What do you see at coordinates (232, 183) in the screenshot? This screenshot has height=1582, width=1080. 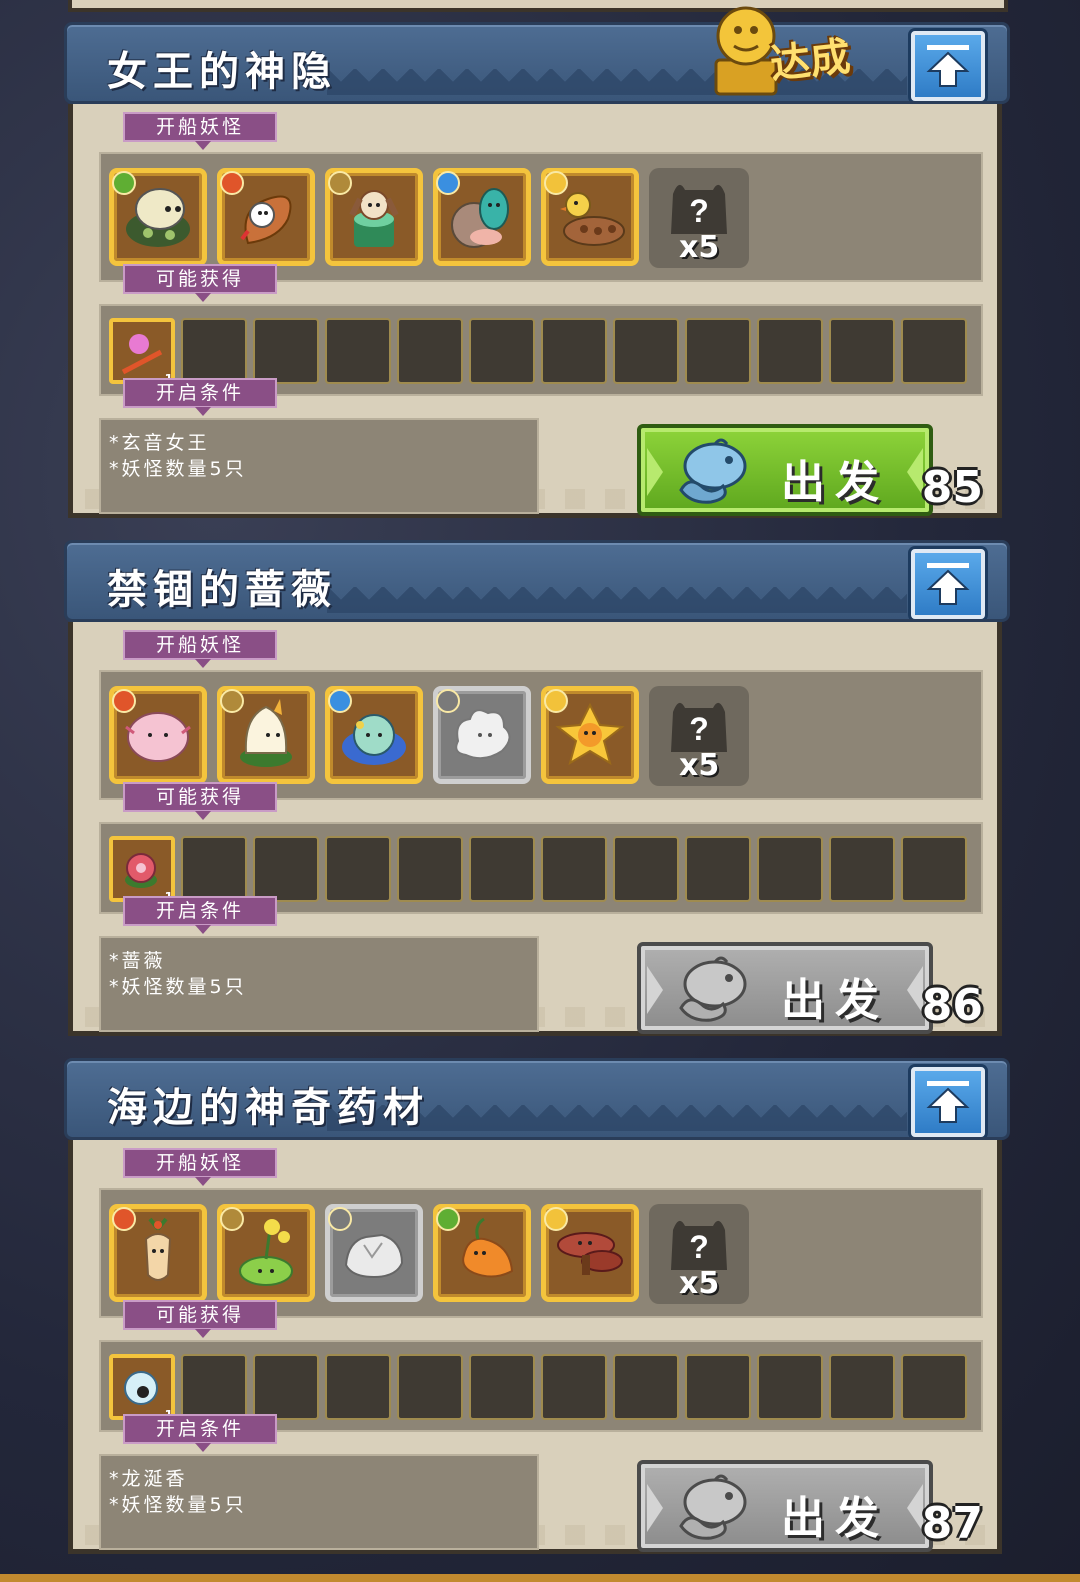 I see `element-fire-icon` at bounding box center [232, 183].